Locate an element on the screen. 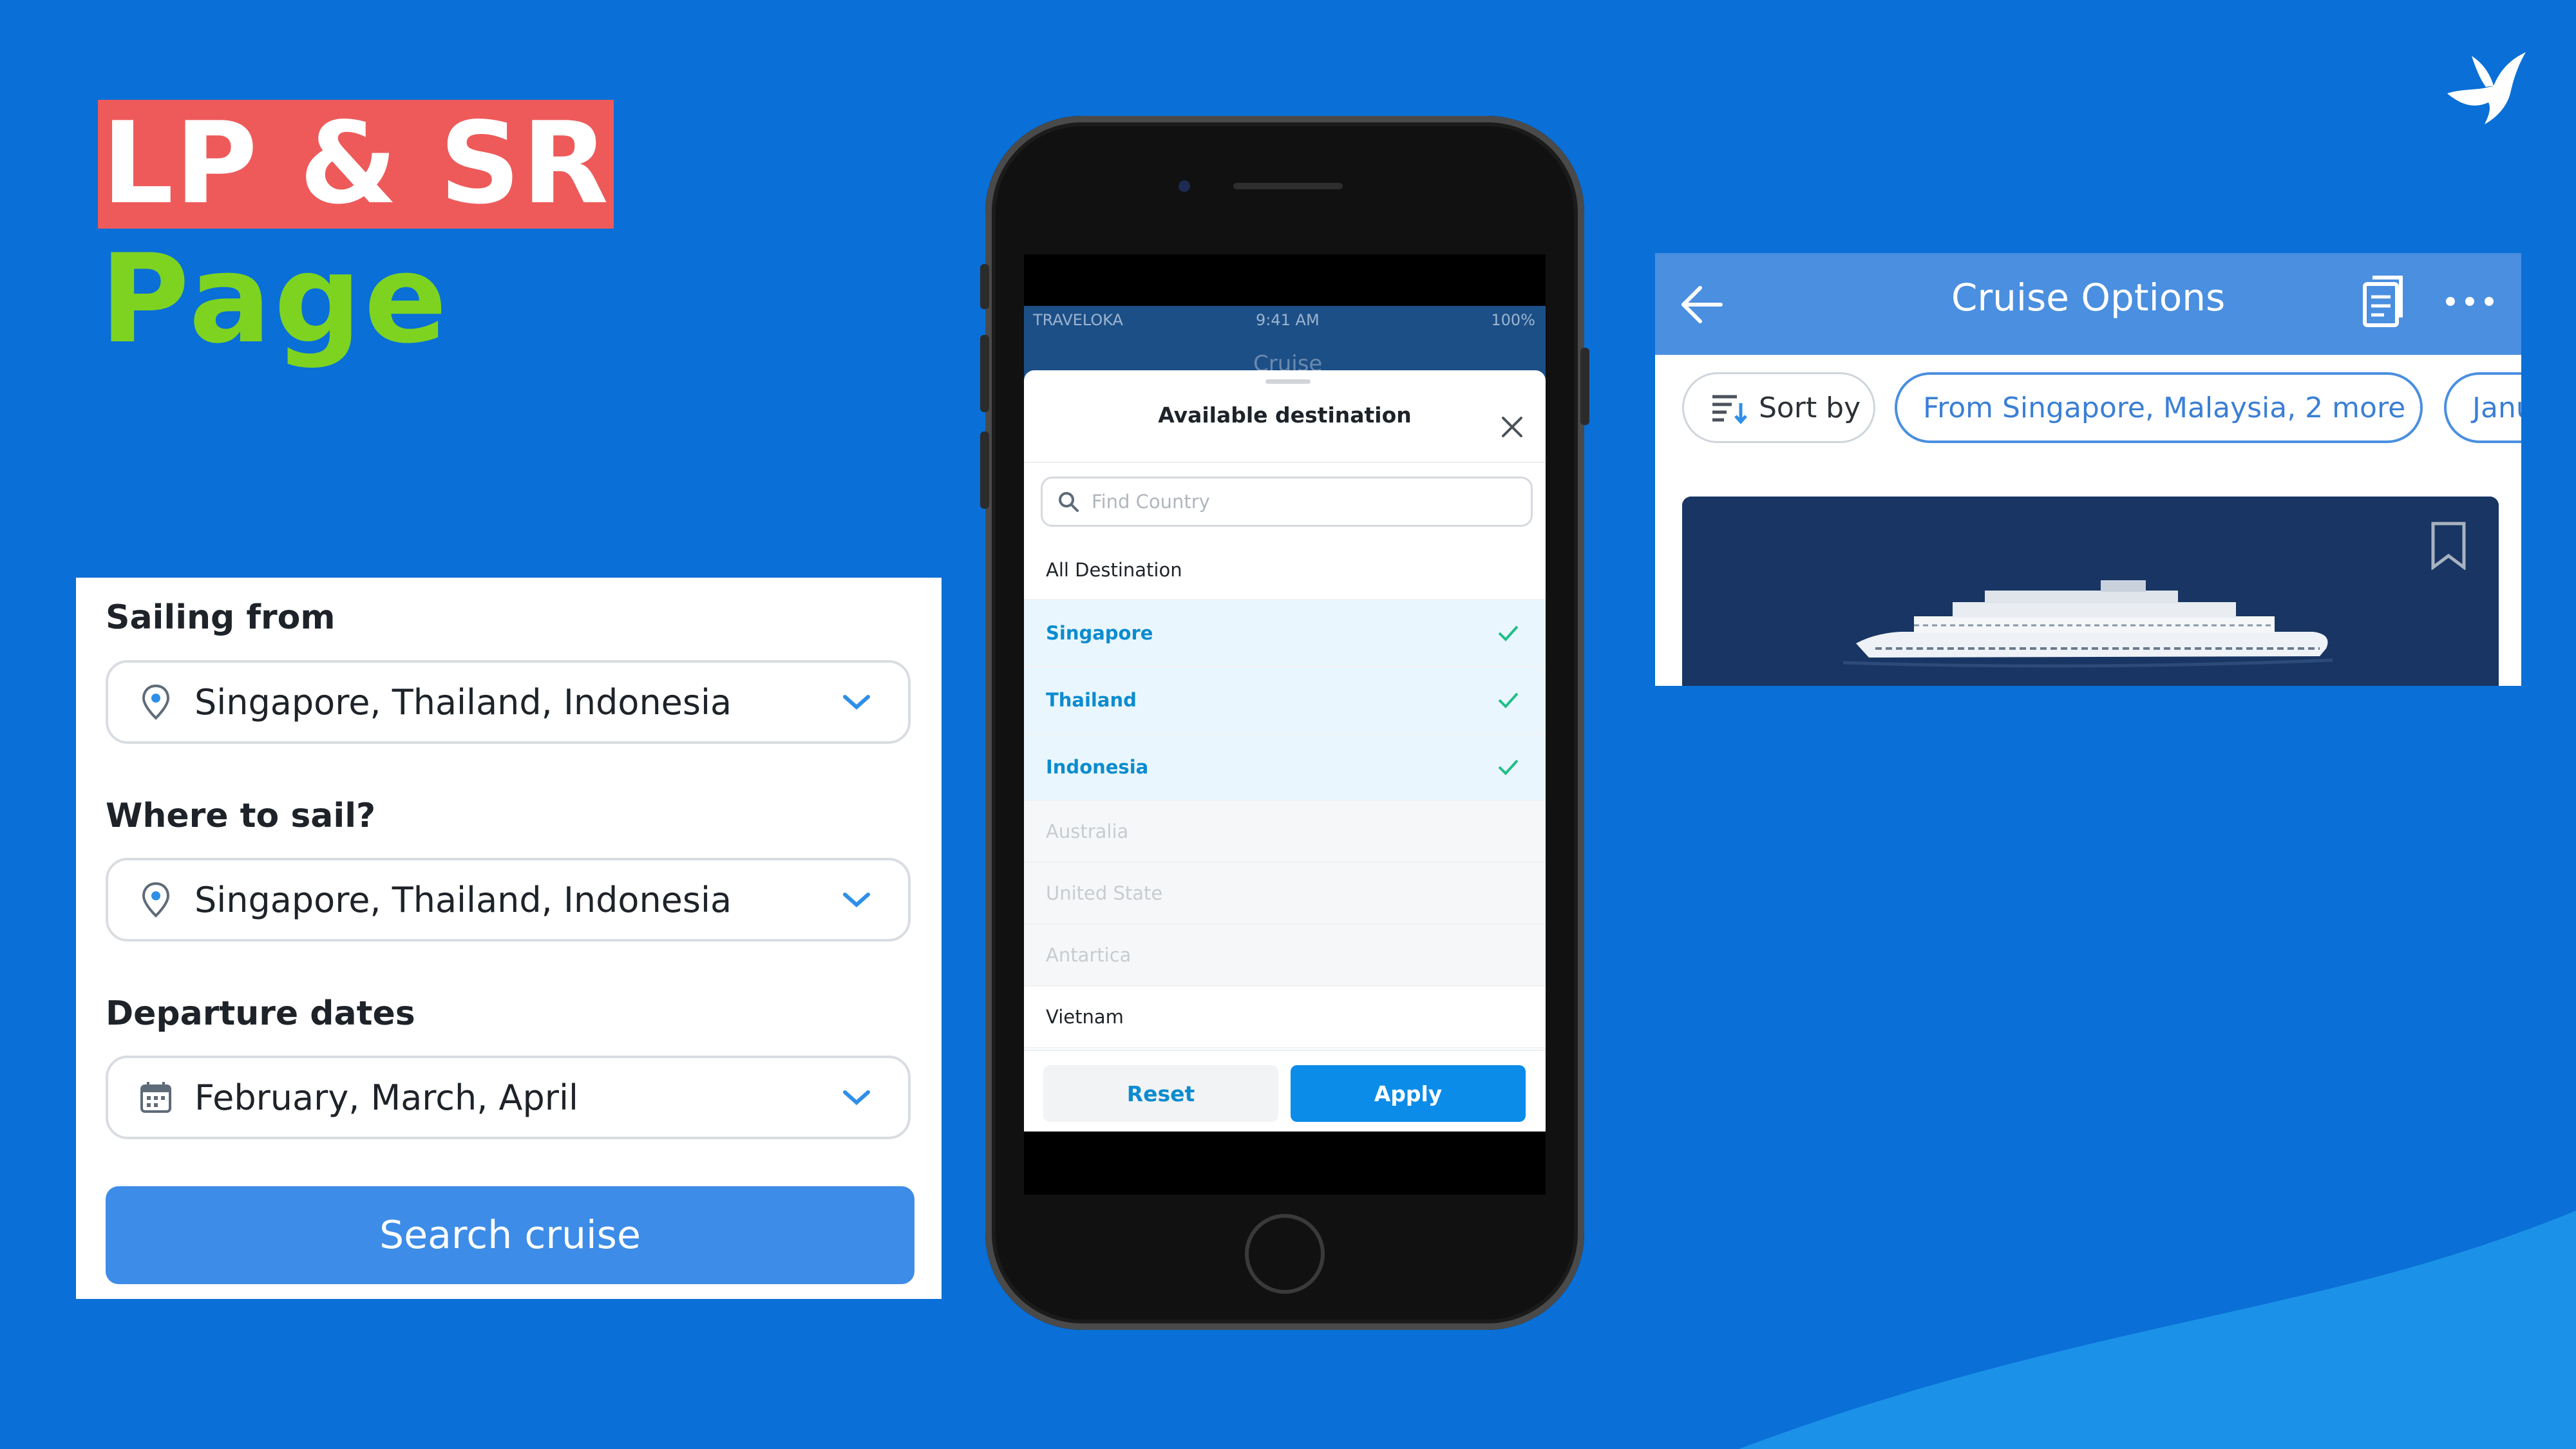 Image resolution: width=2576 pixels, height=1449 pixels. destination-label: All Destination is located at coordinates (1114, 570).